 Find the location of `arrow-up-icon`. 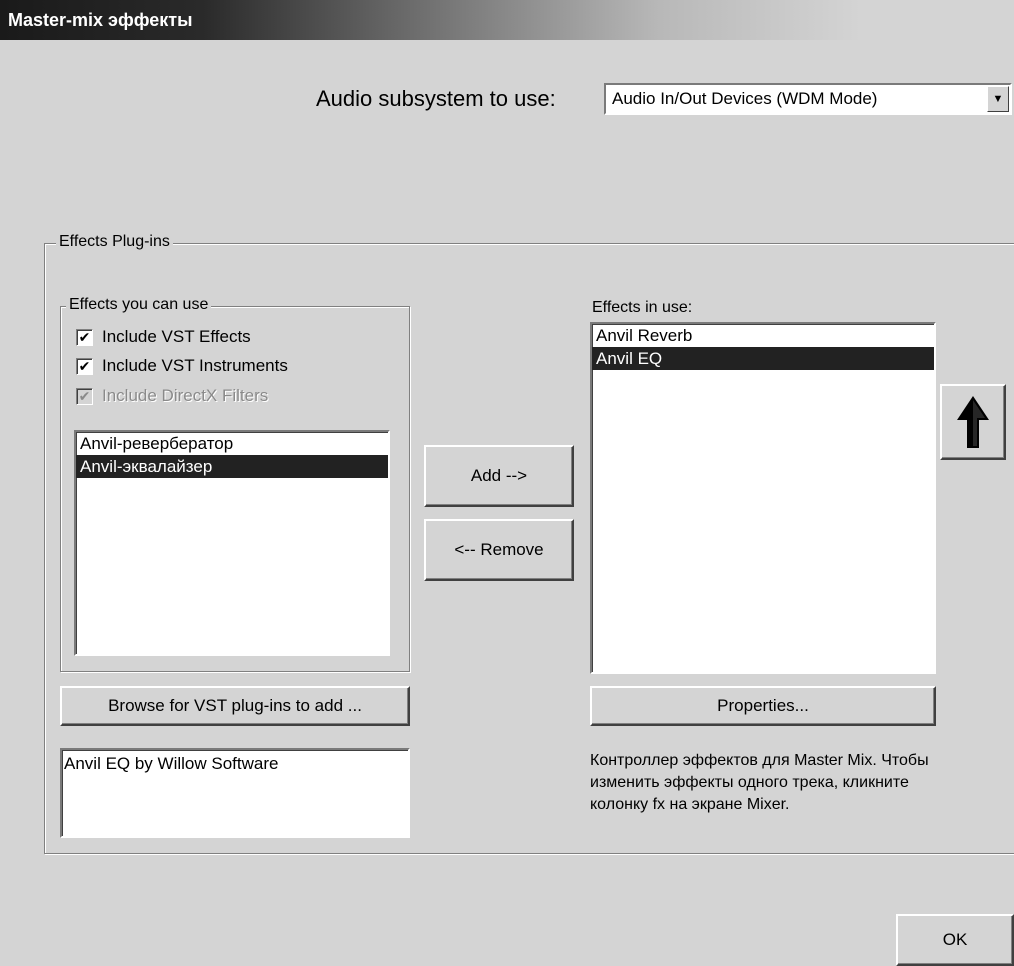

arrow-up-icon is located at coordinates (973, 422).